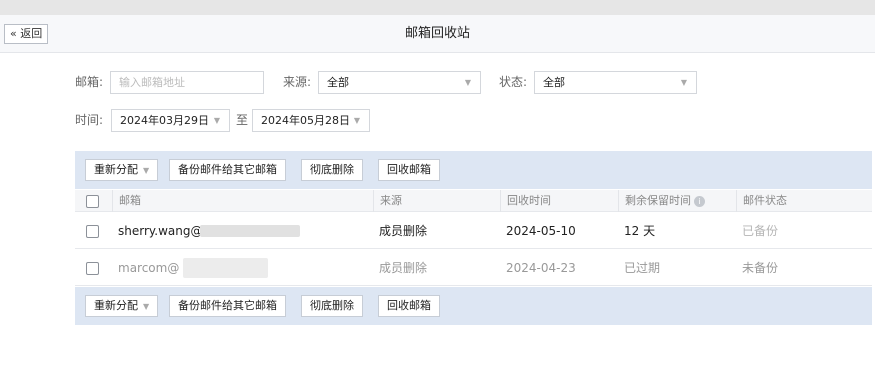 This screenshot has height=370, width=875. Describe the element at coordinates (92, 201) in the screenshot. I see `select-all-checkbox` at that location.